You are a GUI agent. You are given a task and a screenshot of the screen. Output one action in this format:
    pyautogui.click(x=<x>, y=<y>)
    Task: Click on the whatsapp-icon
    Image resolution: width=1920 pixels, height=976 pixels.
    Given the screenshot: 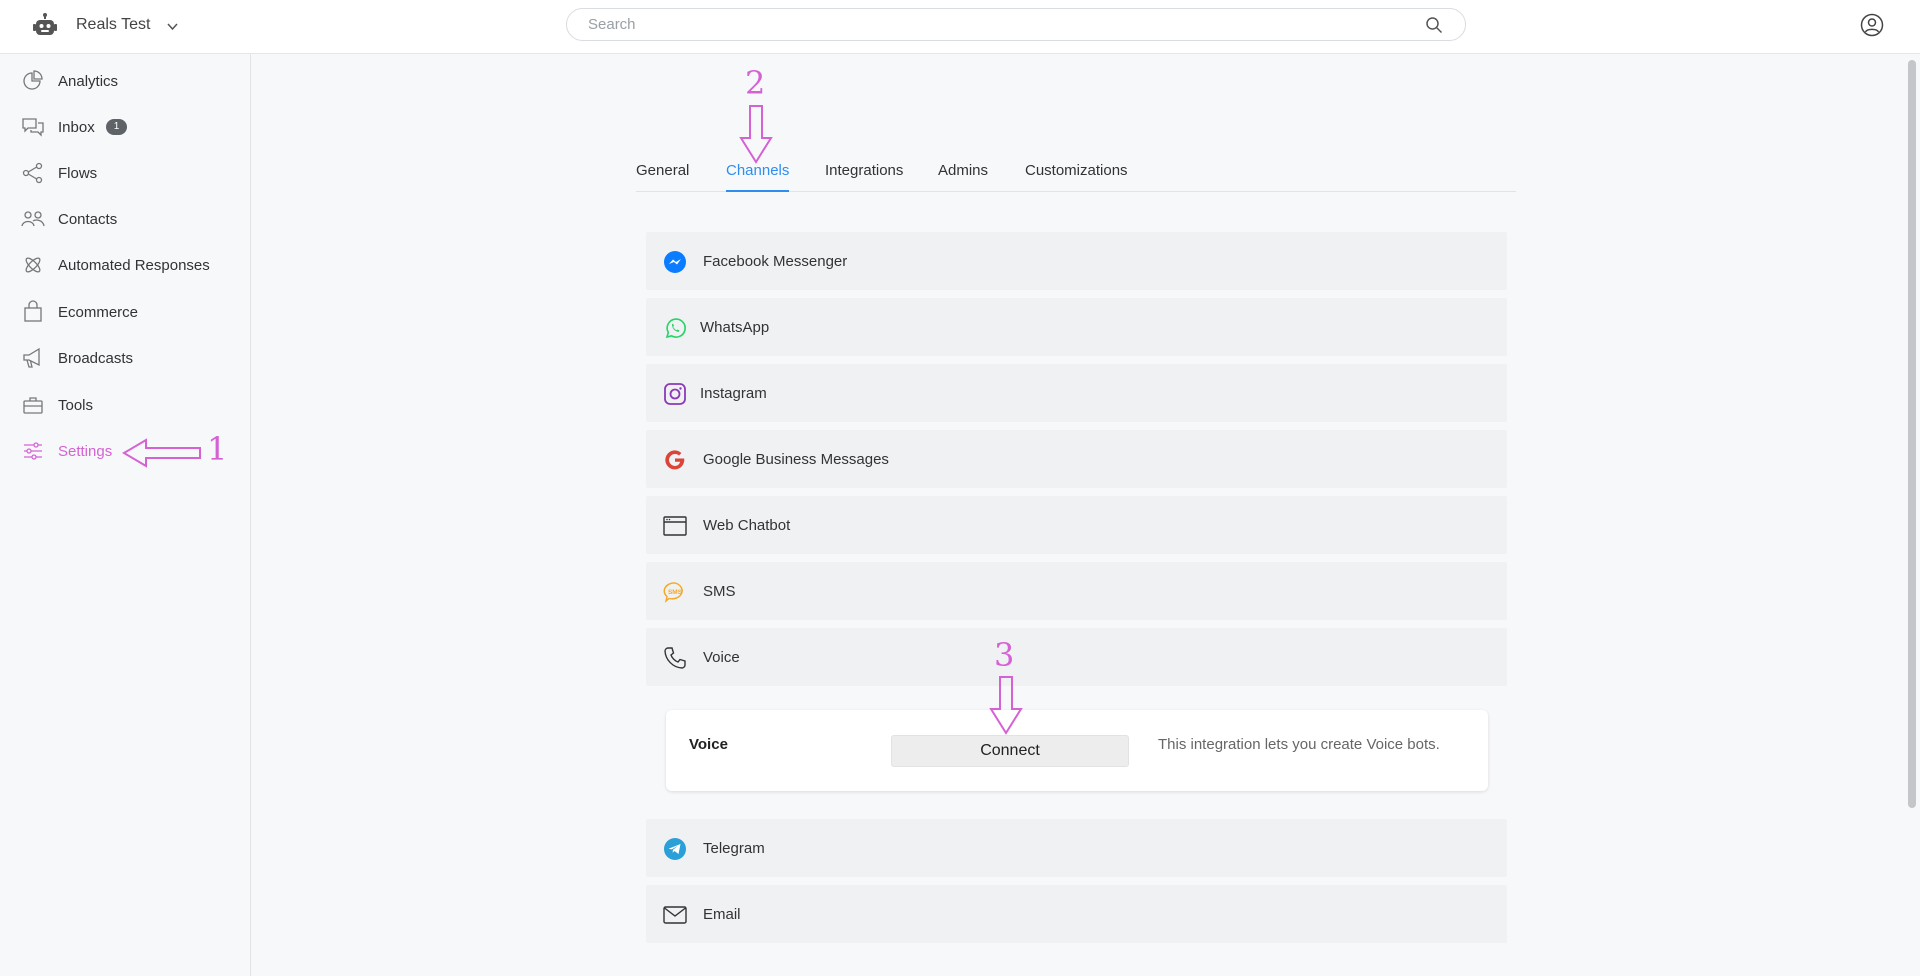 What is the action you would take?
    pyautogui.click(x=675, y=328)
    